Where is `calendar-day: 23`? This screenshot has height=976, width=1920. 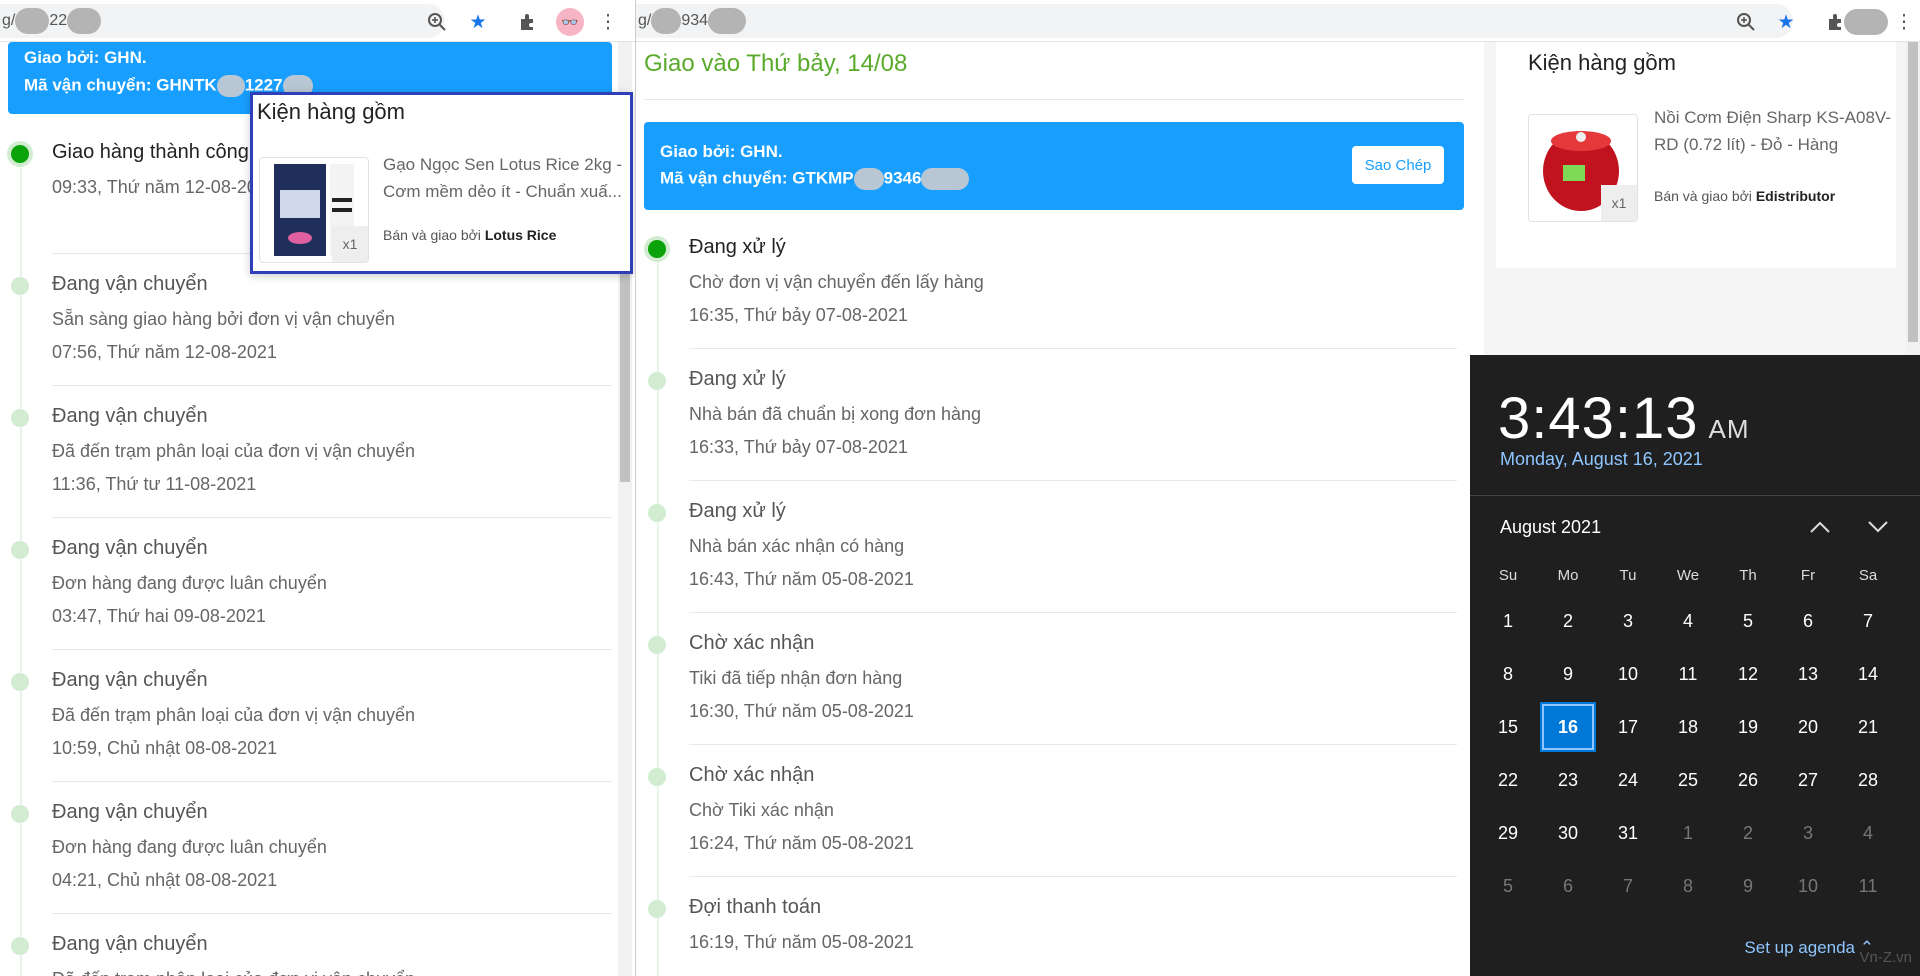 calendar-day: 23 is located at coordinates (1568, 780).